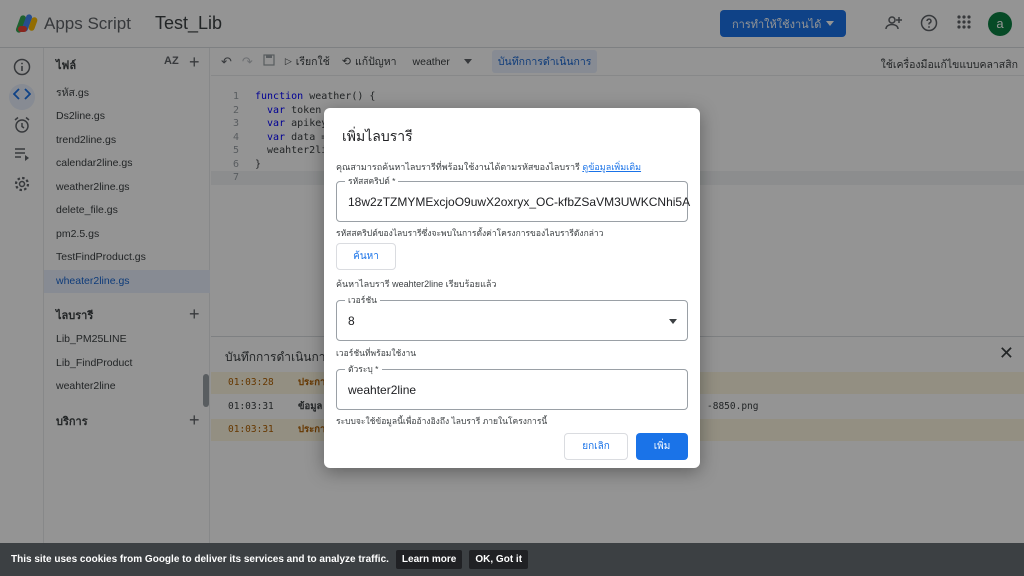 The height and width of the screenshot is (576, 1024). Describe the element at coordinates (363, 369) in the screenshot. I see `identifier-label: ตัวระบุ *` at that location.